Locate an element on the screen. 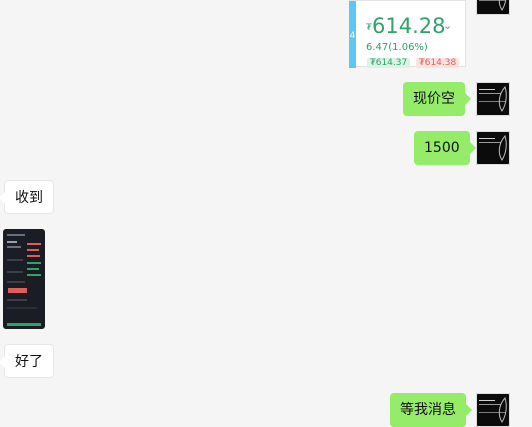 The image size is (532, 427). ask-chip: ₮614.38 is located at coordinates (438, 63).